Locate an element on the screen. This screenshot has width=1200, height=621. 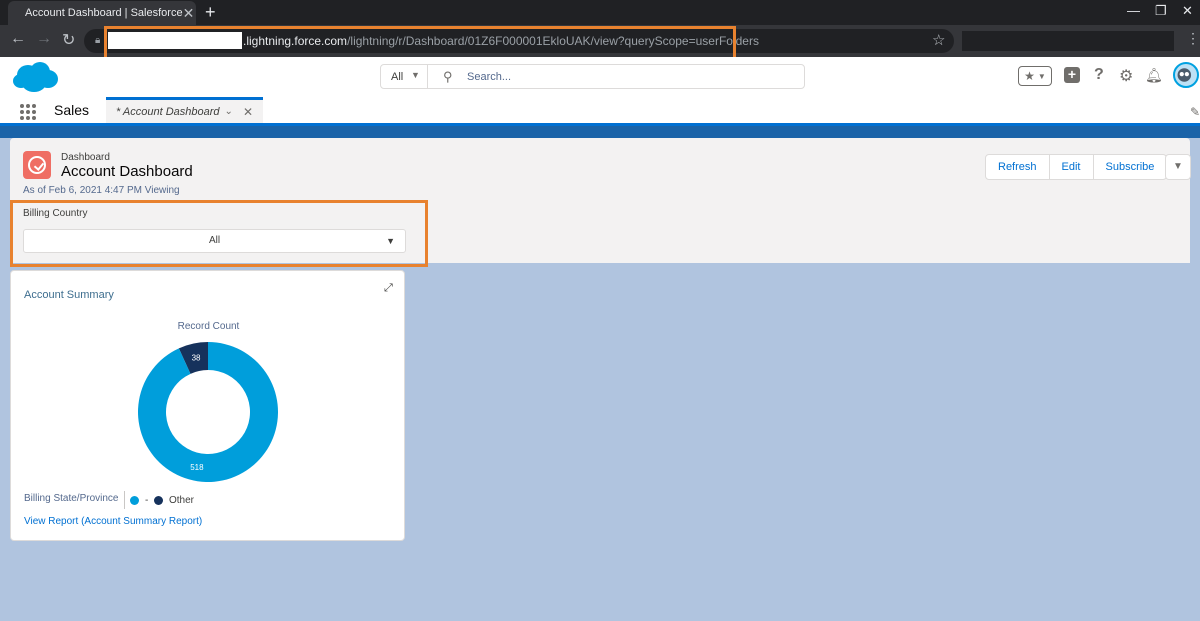
donut-data-label: 518 is located at coordinates (197, 467).